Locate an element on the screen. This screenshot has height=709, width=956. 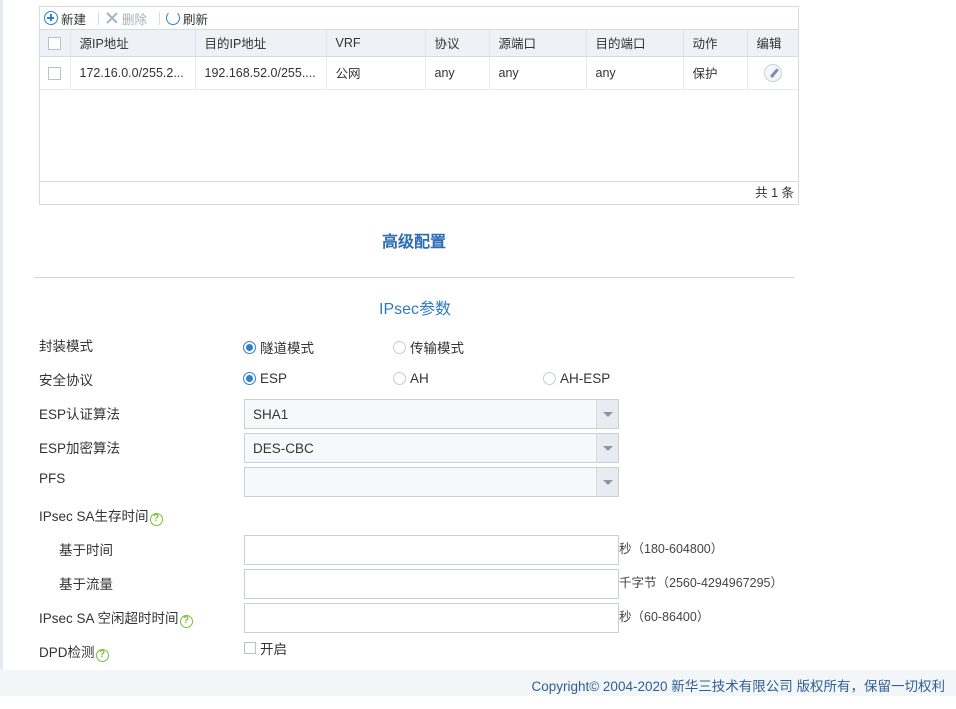
grid-toolbar: 新建 删除 刷新 is located at coordinates (419, 18).